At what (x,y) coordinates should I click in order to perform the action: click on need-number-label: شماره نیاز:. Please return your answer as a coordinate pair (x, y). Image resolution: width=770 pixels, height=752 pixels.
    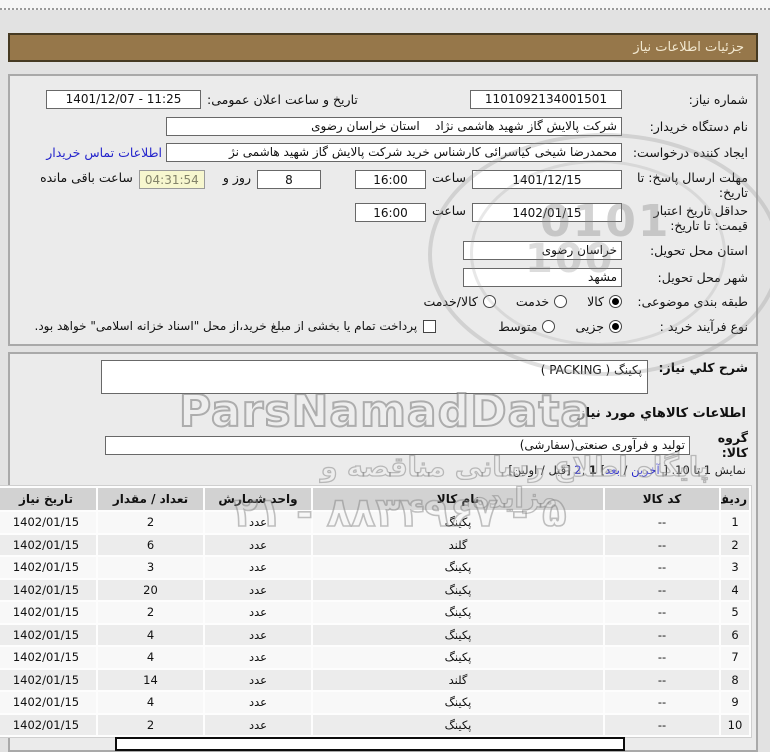
    Looking at the image, I should click on (718, 99).